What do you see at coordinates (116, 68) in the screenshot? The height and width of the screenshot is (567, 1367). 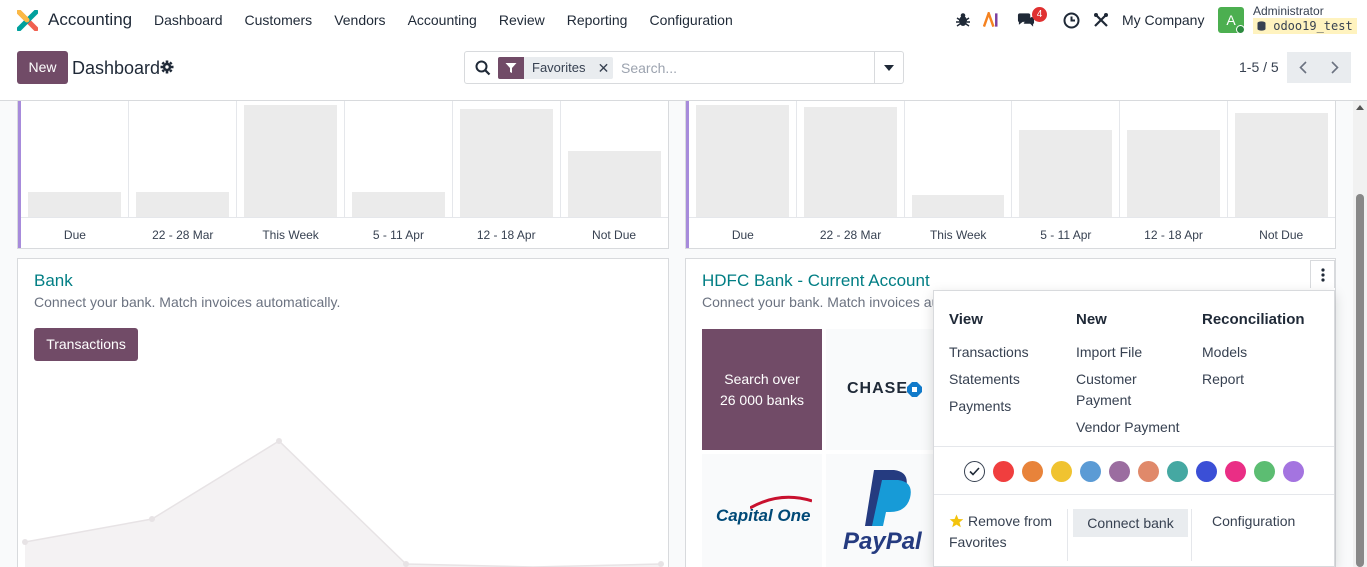 I see `page-title: Dashboard` at bounding box center [116, 68].